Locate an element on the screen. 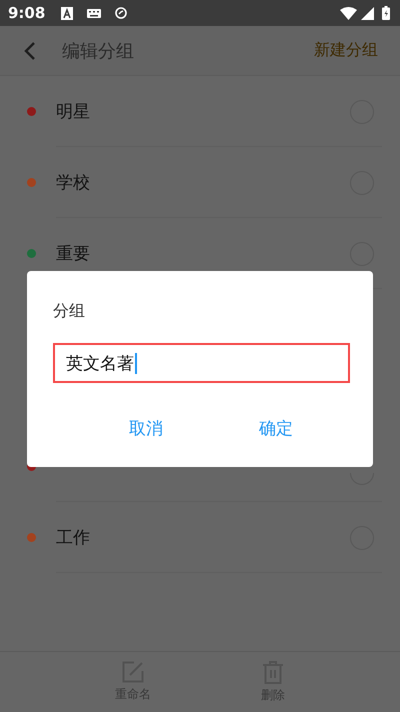 The image size is (400, 712). clock-icon is located at coordinates (121, 13).